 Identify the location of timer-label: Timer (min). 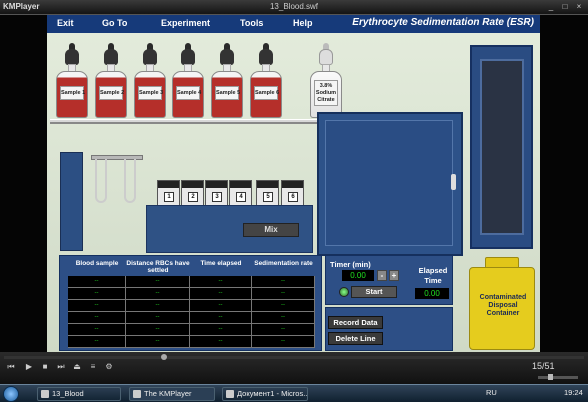
(350, 264).